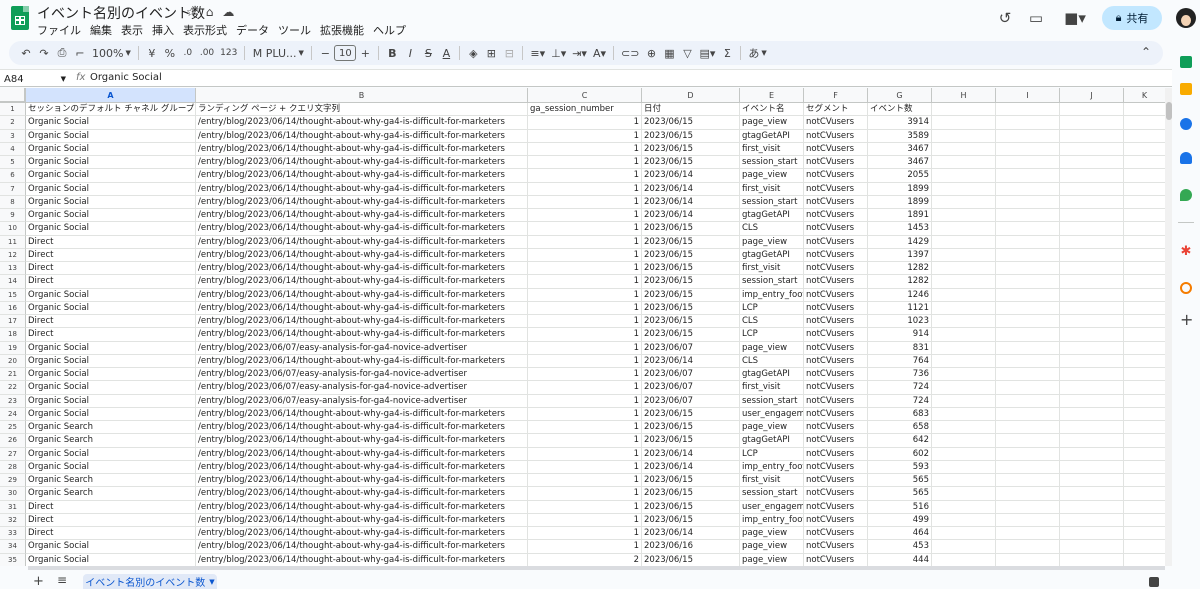 The image size is (1200, 589). Describe the element at coordinates (964, 95) in the screenshot. I see `column-header: H` at that location.